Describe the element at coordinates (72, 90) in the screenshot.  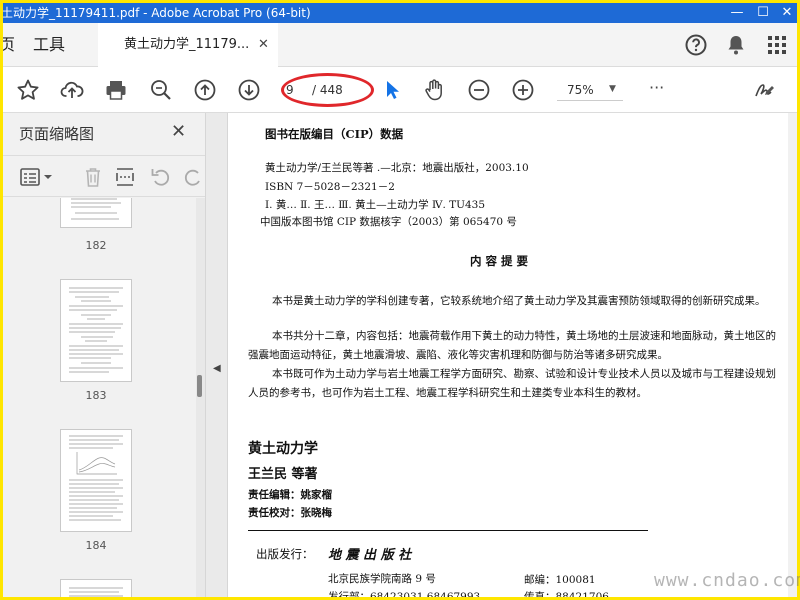
I see `upload-icon` at that location.